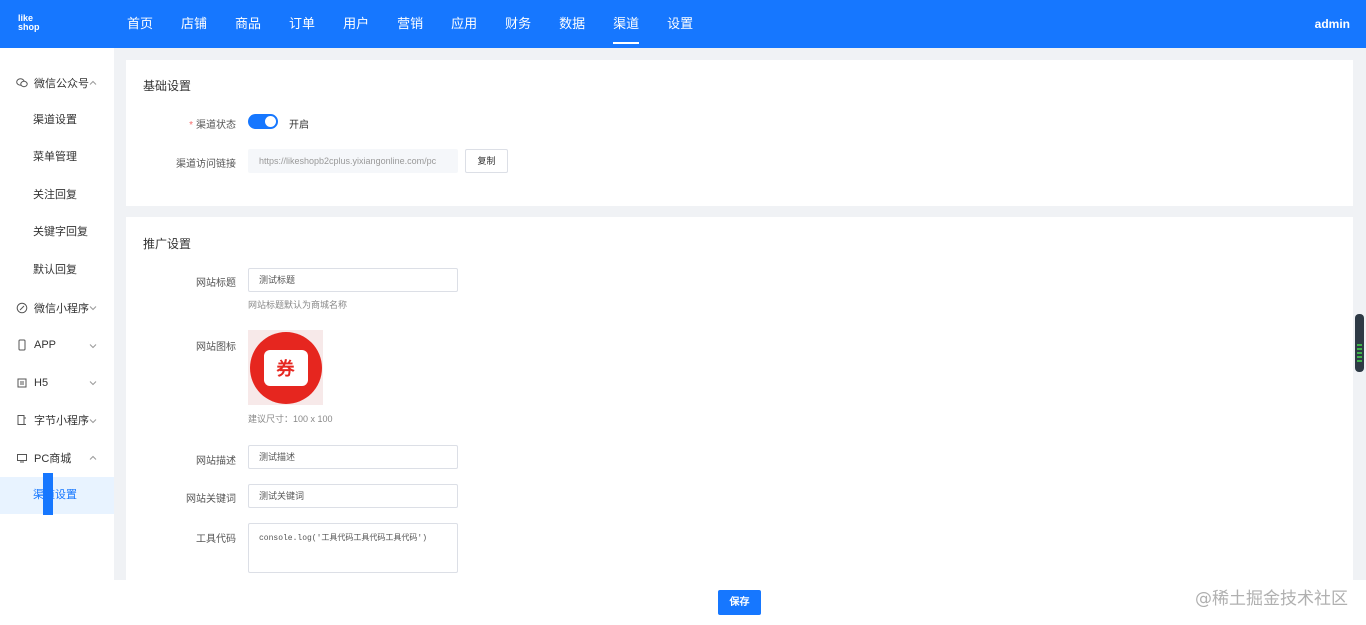  Describe the element at coordinates (298, 305) in the screenshot. I see `site-title-help: 网站标题默认为商城名称` at that location.